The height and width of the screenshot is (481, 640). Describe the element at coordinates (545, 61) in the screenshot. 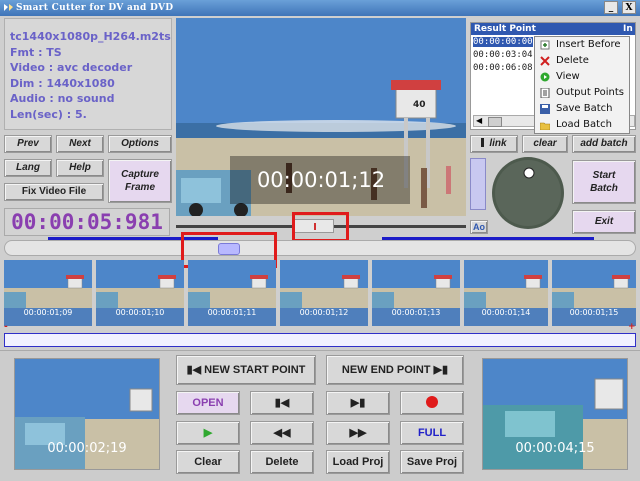

I see `delete-x-icon` at that location.